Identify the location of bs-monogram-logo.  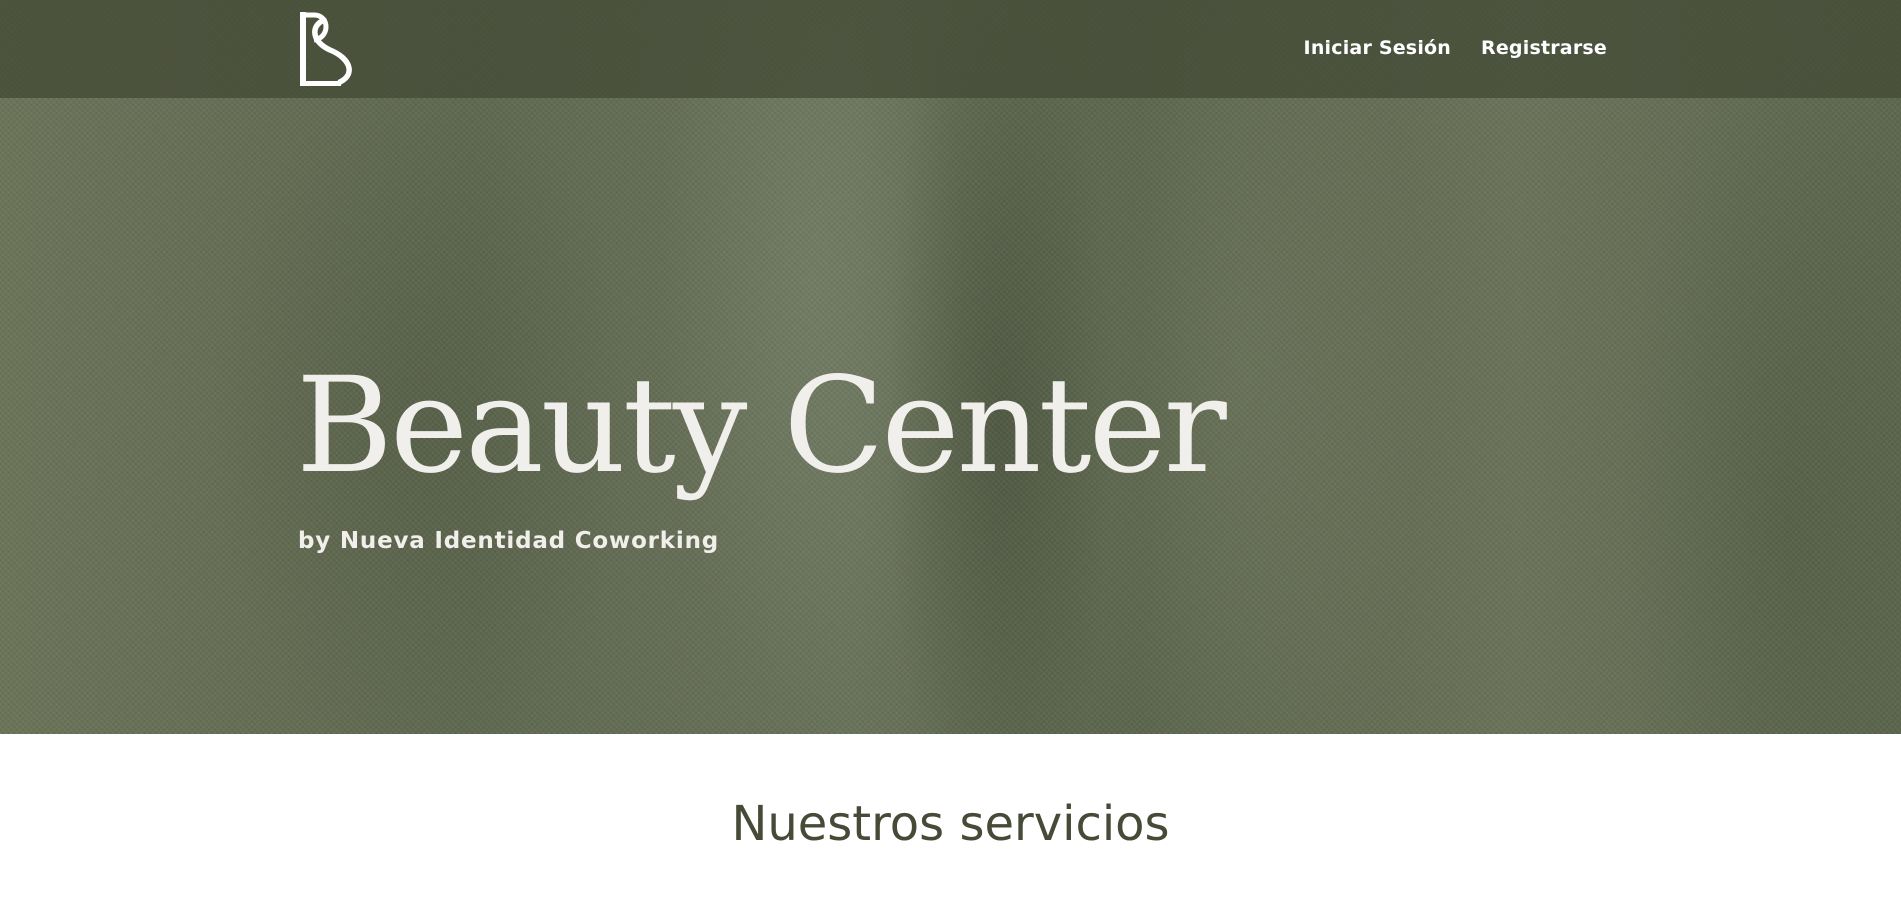
(328, 49).